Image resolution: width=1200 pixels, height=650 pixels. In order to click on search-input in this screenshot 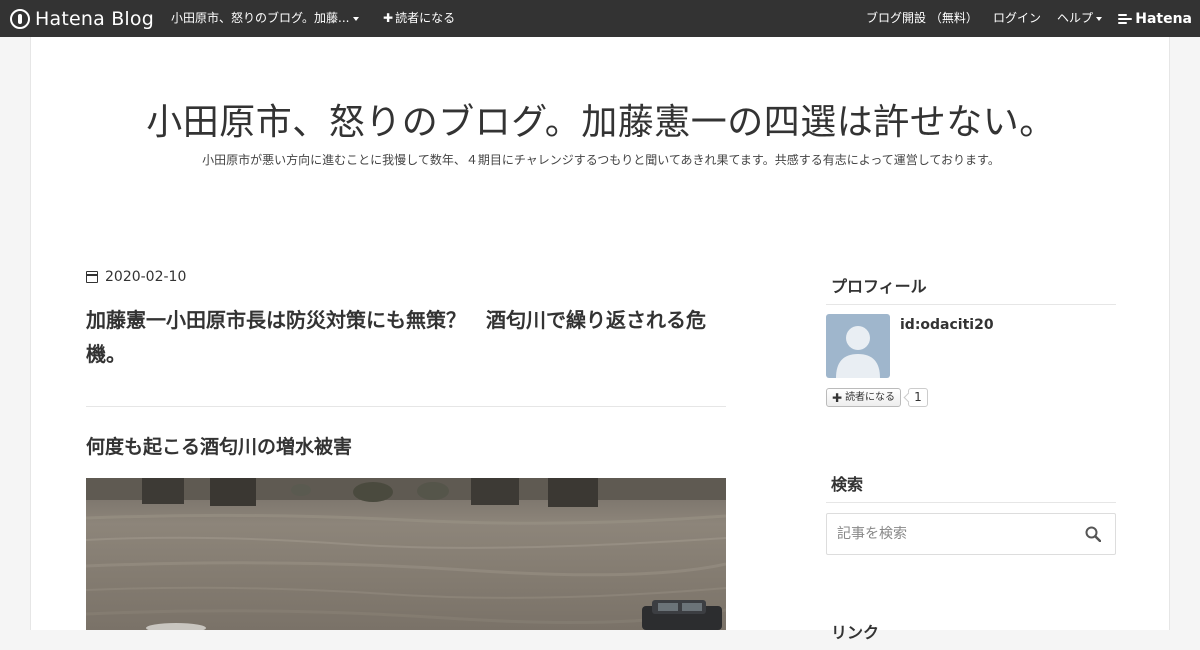, I will do `click(952, 534)`.